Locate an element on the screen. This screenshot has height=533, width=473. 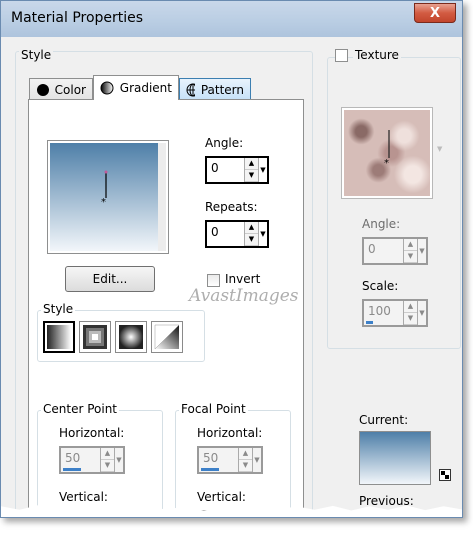
sunburst-gradient-icon is located at coordinates (131, 337).